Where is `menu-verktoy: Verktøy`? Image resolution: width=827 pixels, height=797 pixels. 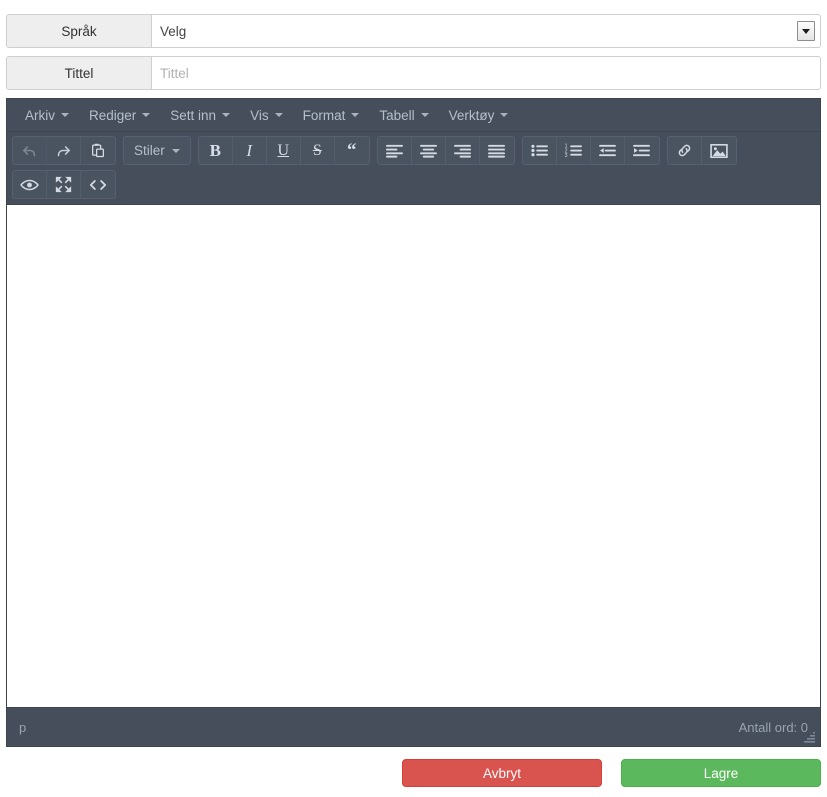
menu-verktoy: Verktøy is located at coordinates (479, 115).